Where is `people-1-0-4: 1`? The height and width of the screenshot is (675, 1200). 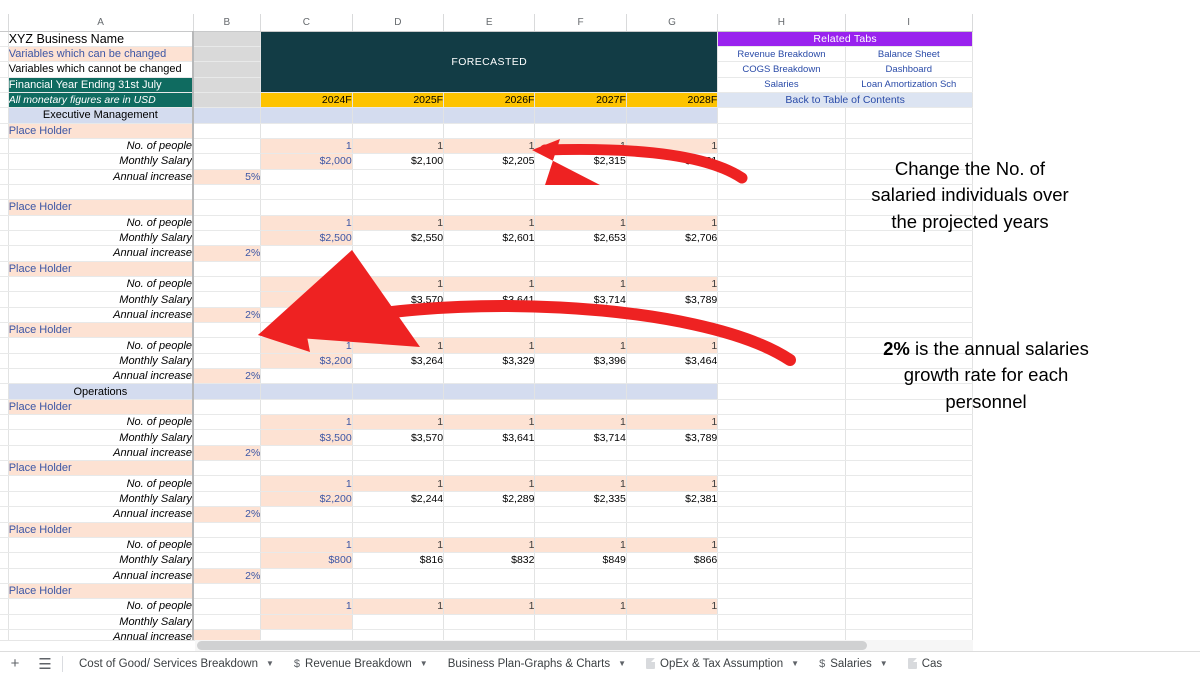 people-1-0-4: 1 is located at coordinates (672, 422).